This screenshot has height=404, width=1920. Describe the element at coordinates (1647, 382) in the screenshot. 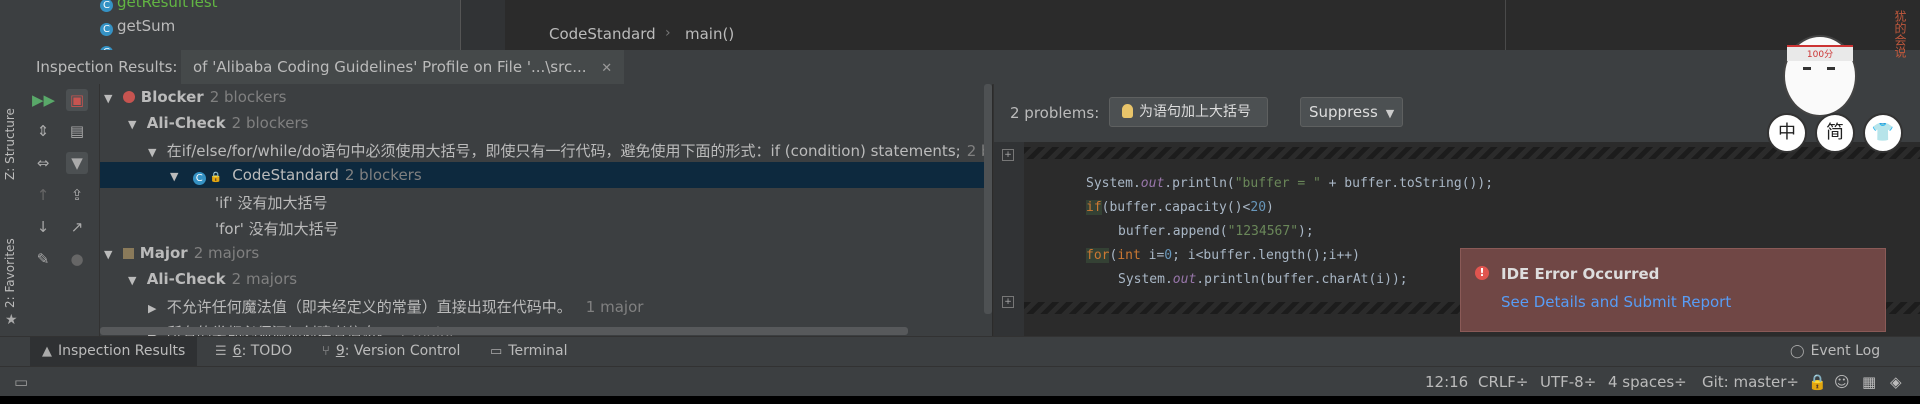

I see `indent-setting: 4 spaces÷` at that location.